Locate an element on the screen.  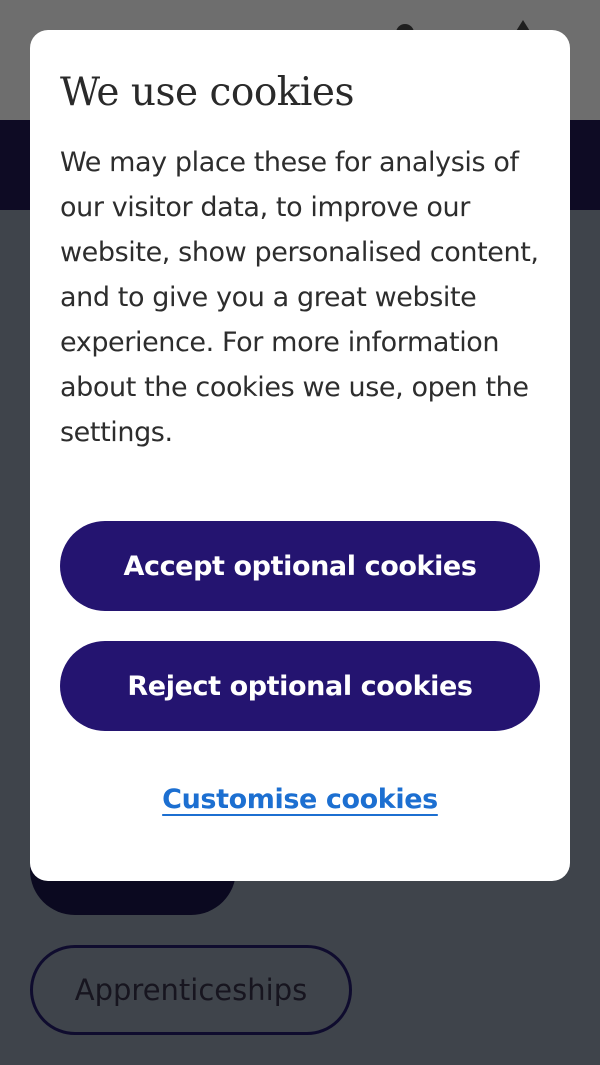
apprenticeships-filter-pill: Apprenticeships is located at coordinates (191, 990).